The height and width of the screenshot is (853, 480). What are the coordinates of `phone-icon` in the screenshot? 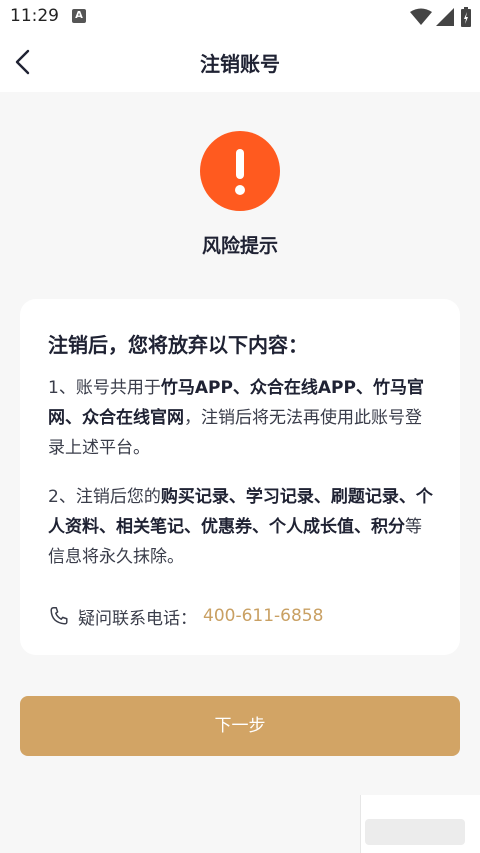 It's located at (59, 616).